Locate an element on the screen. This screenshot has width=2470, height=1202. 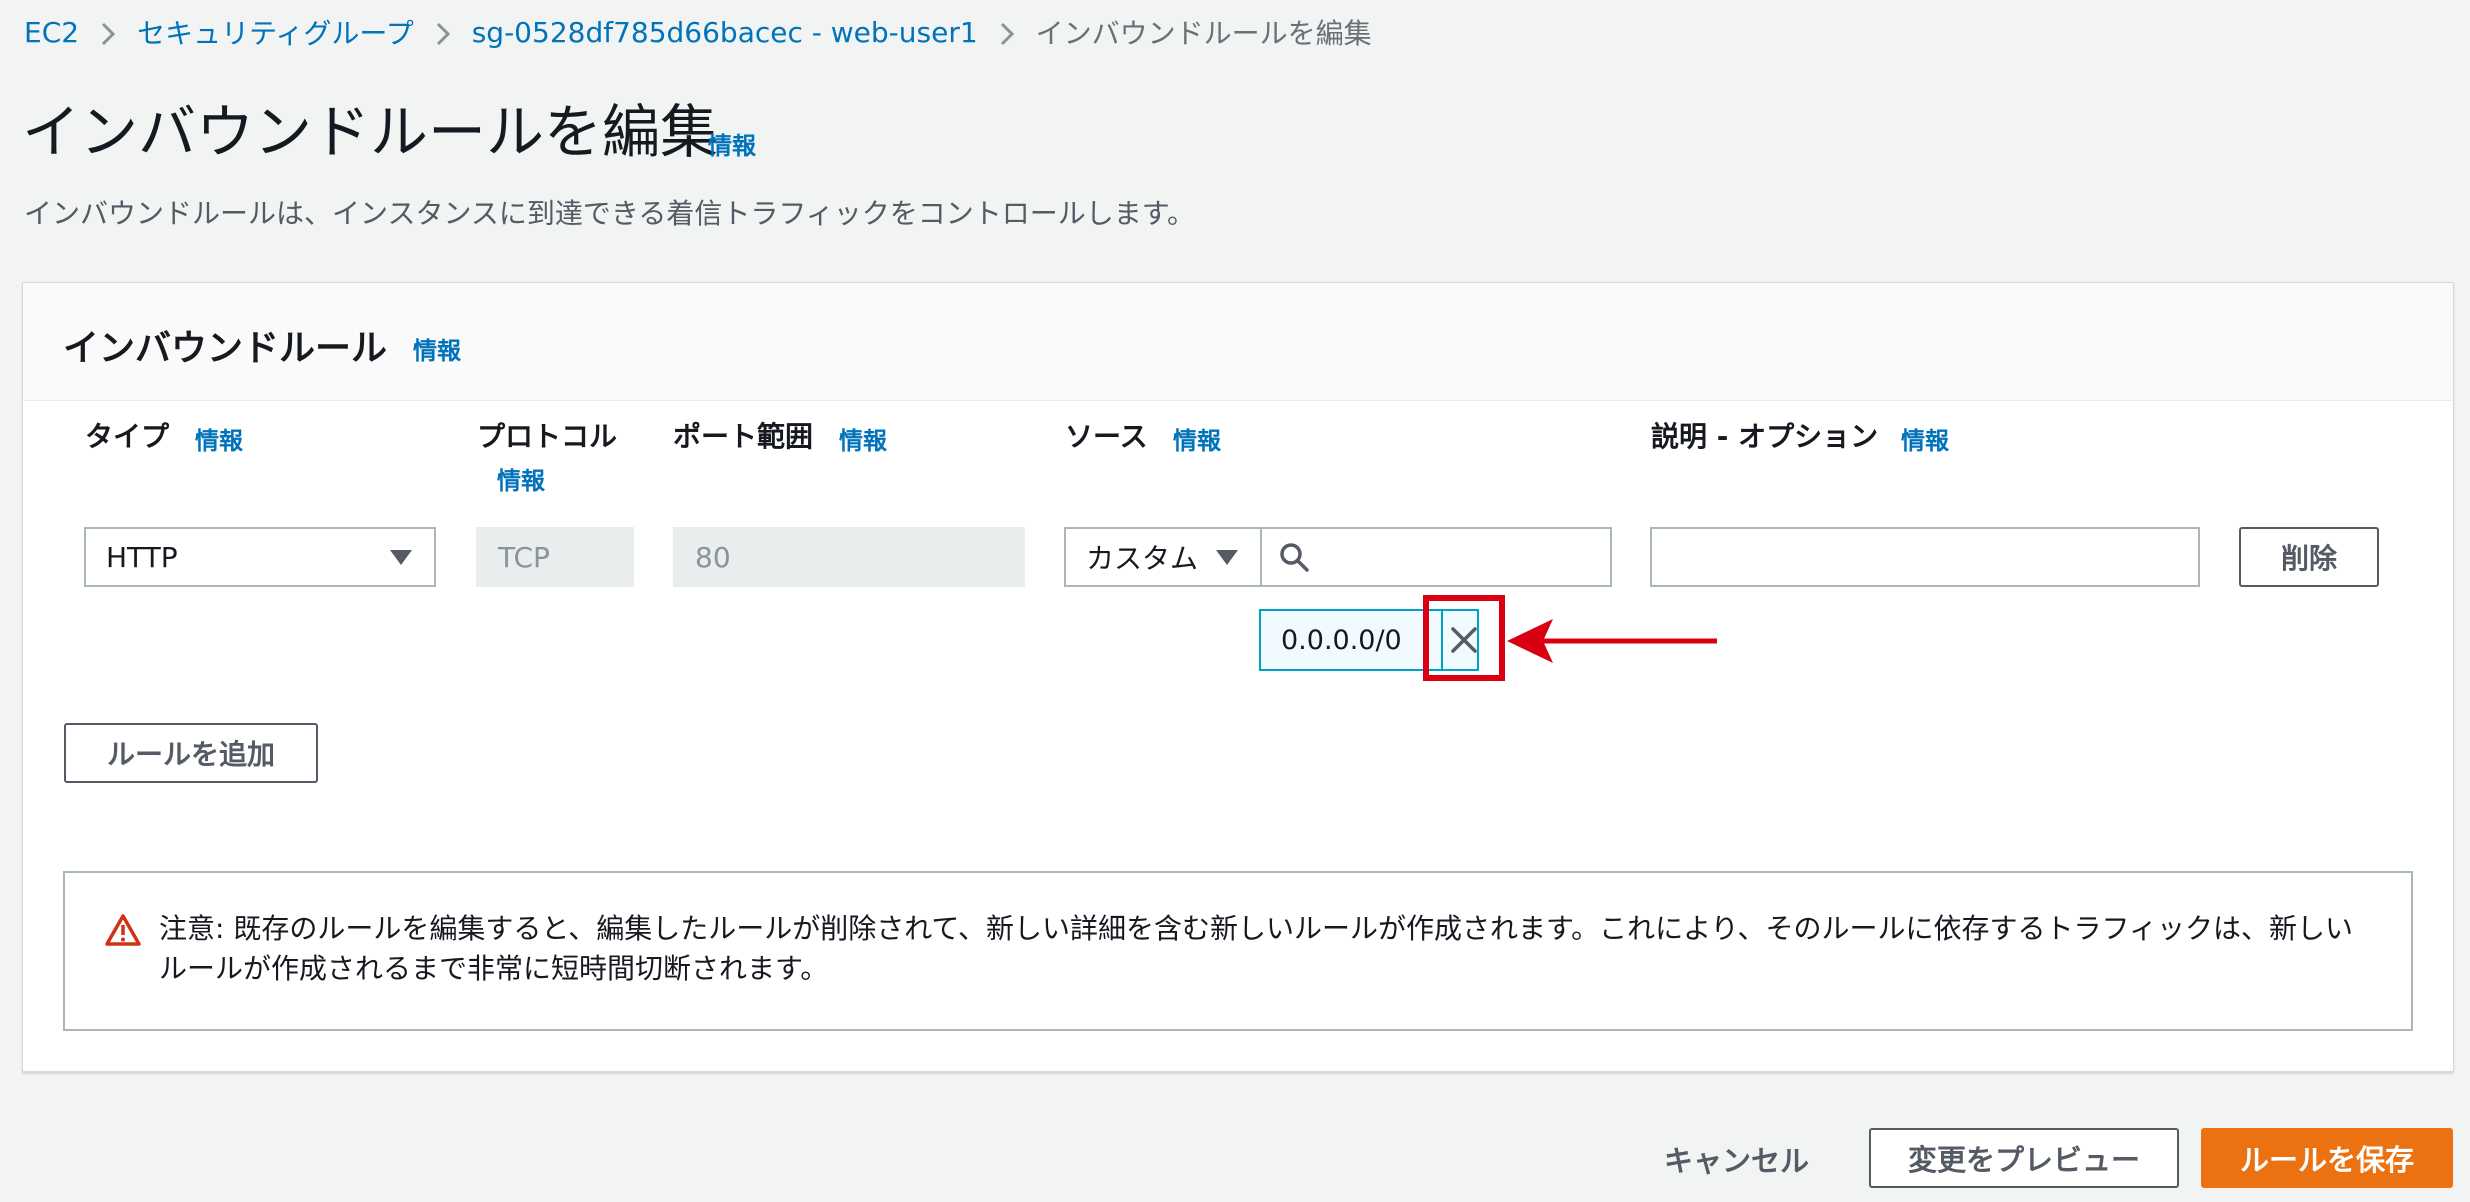
panel-header: インバウンドルール 情報 is located at coordinates (1238, 342).